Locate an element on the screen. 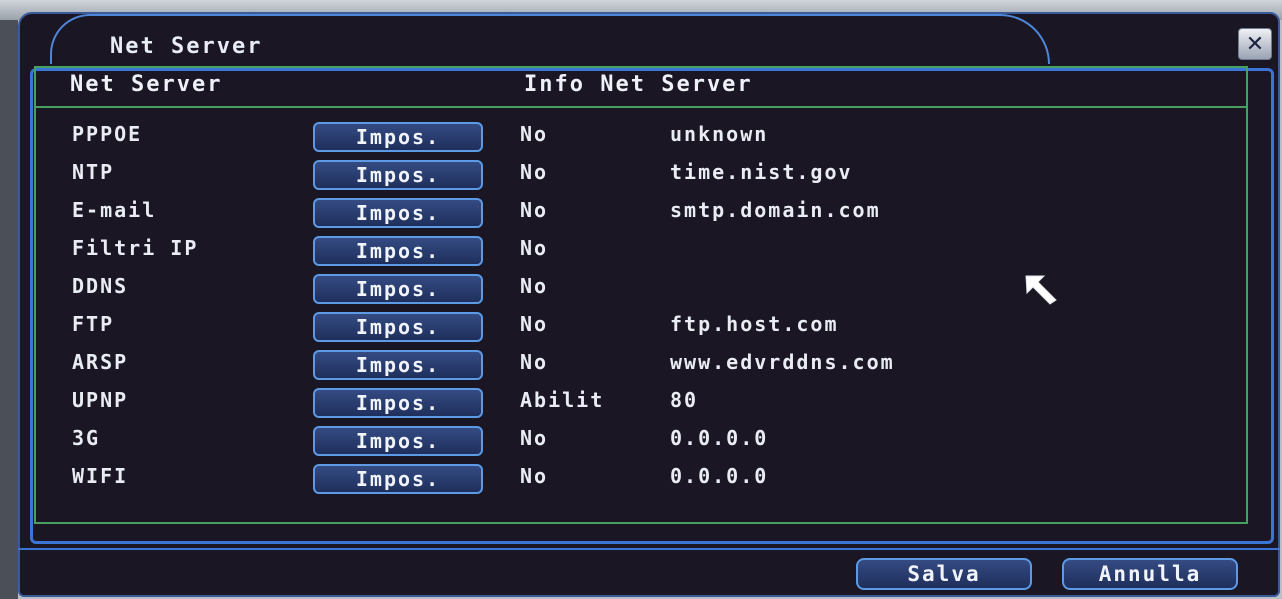  close-button: ✕ is located at coordinates (1255, 44).